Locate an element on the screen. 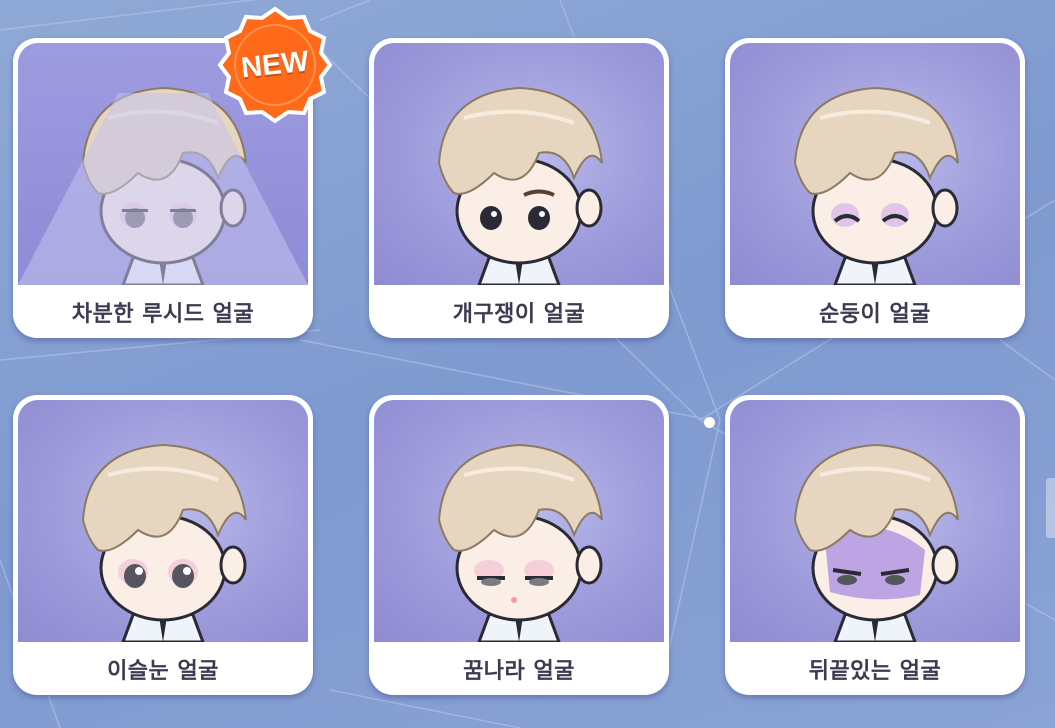  decorative-dot is located at coordinates (709, 422).